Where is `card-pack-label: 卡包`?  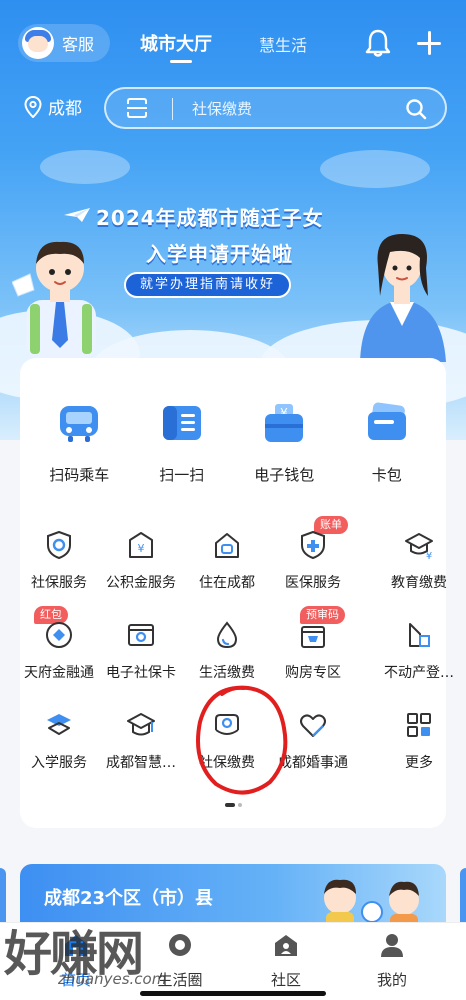
card-pack-label: 卡包 is located at coordinates (386, 475).